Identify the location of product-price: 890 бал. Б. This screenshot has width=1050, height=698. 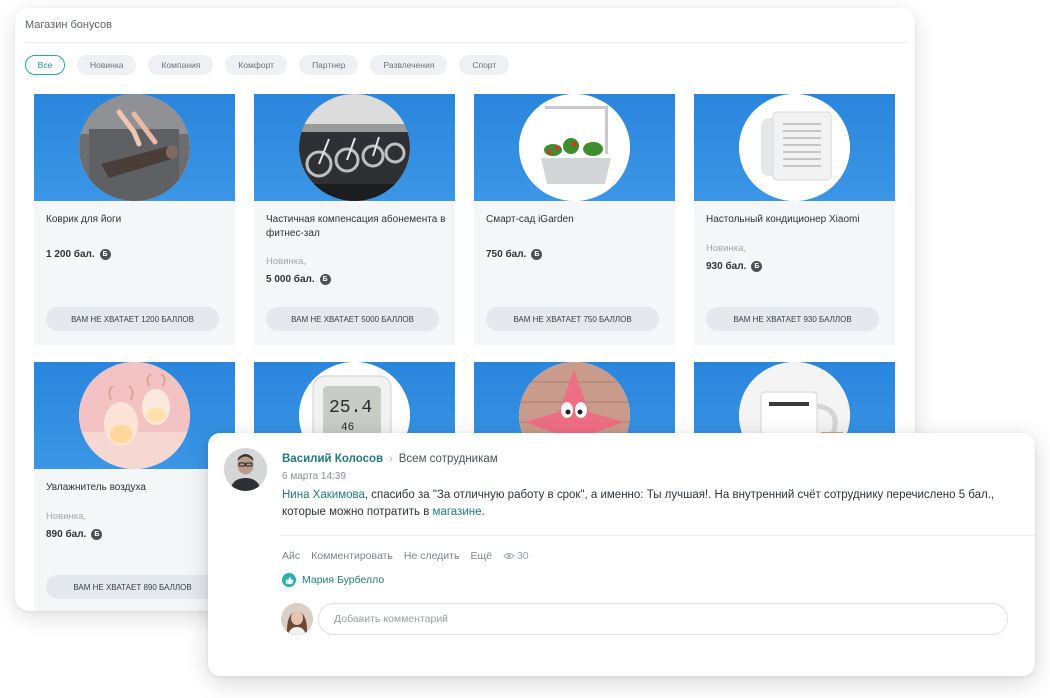
(74, 534).